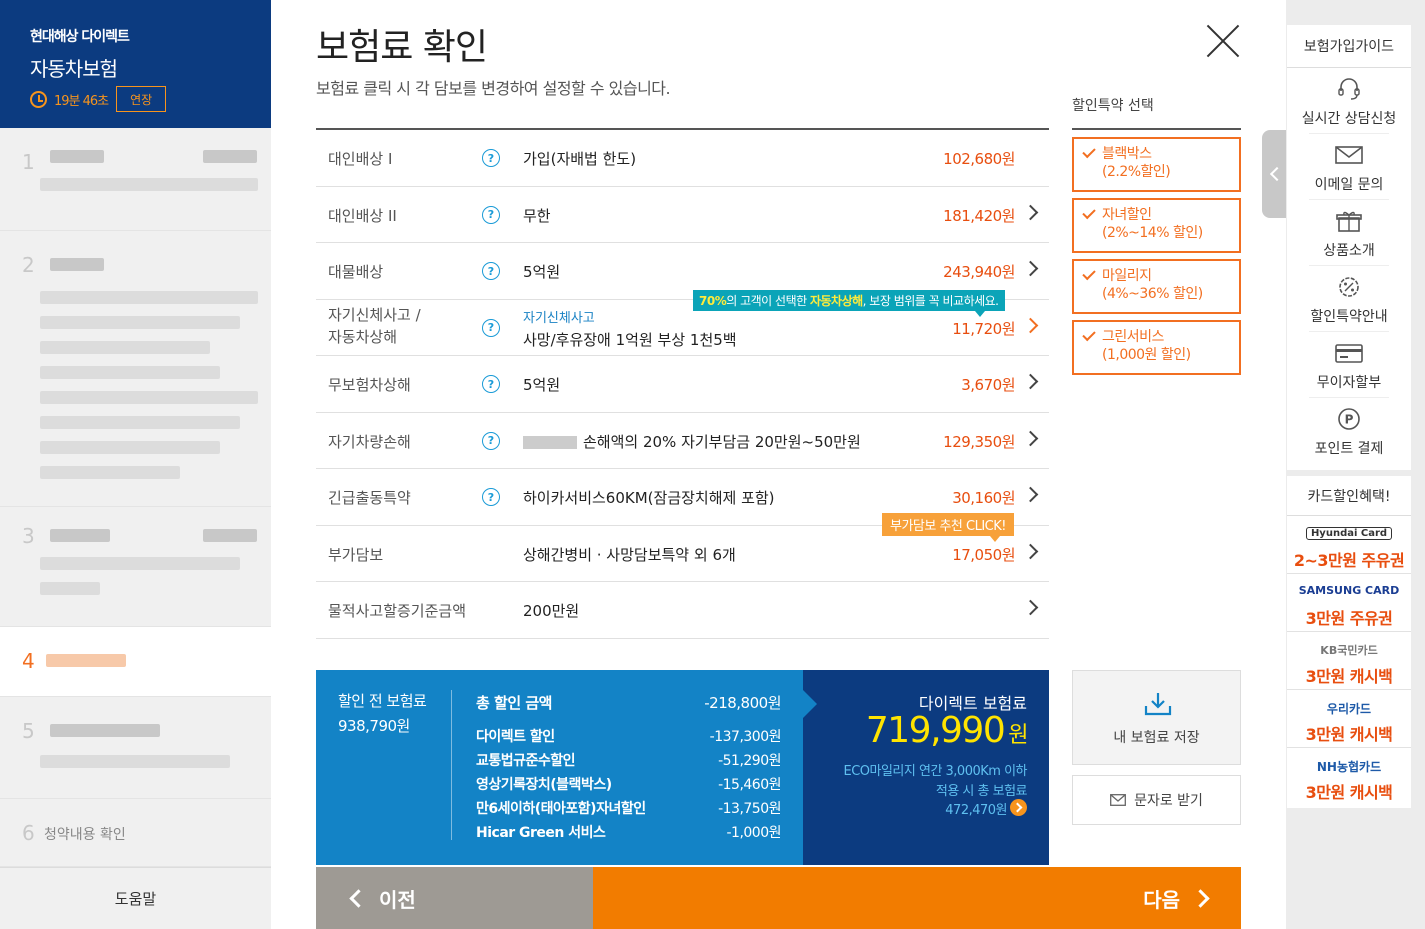 Image resolution: width=1425 pixels, height=929 pixels. Describe the element at coordinates (682, 384) in the screenshot. I see `coverage-row: 무보험차상해 ? 5억원 3,670원` at that location.